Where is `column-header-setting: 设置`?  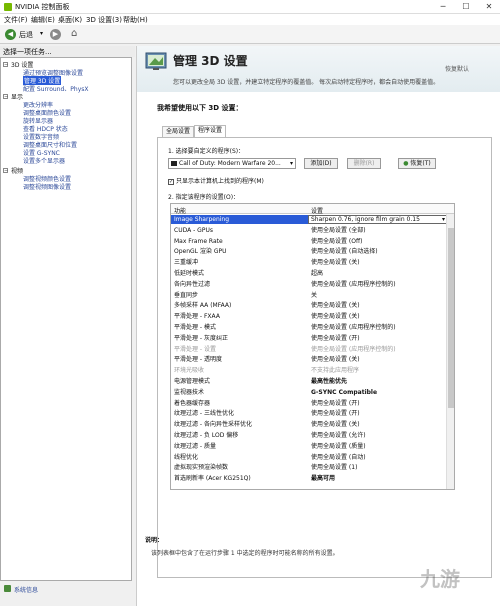
column-header-setting: 设置 is located at coordinates (317, 211).